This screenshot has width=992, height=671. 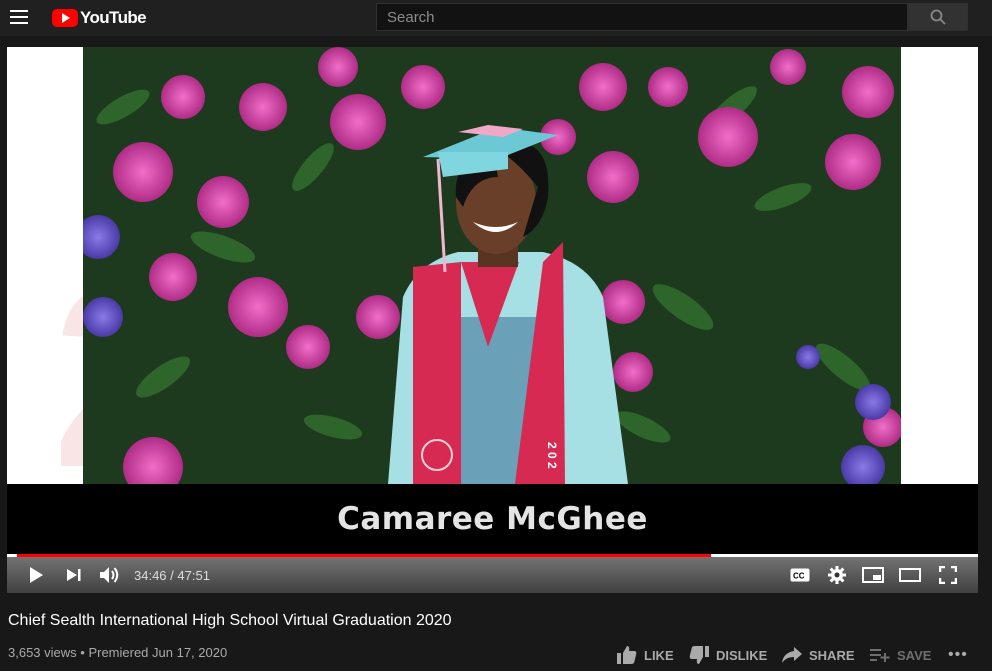 I want to click on play-button, so click(x=36, y=575).